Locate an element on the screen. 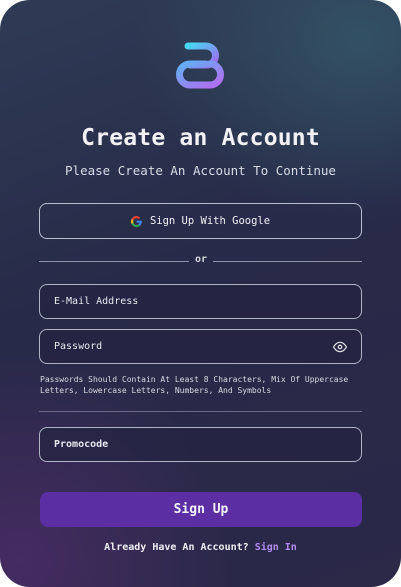 This screenshot has width=401, height=587. page-subtitle: Please Create An Account To Continue is located at coordinates (200, 170).